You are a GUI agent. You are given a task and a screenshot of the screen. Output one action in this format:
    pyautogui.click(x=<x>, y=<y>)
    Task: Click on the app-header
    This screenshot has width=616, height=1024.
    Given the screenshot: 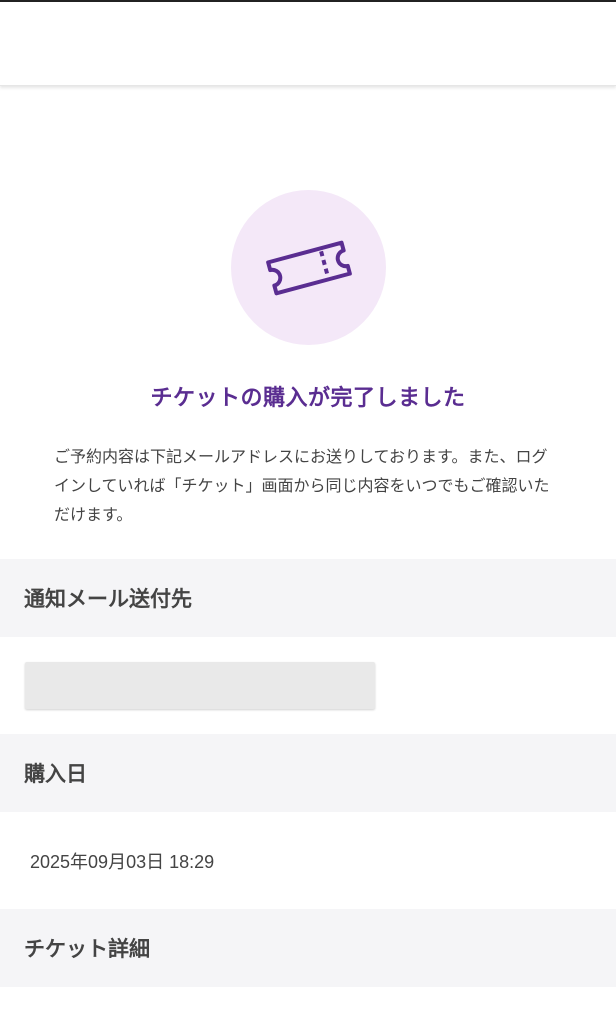 What is the action you would take?
    pyautogui.click(x=308, y=44)
    